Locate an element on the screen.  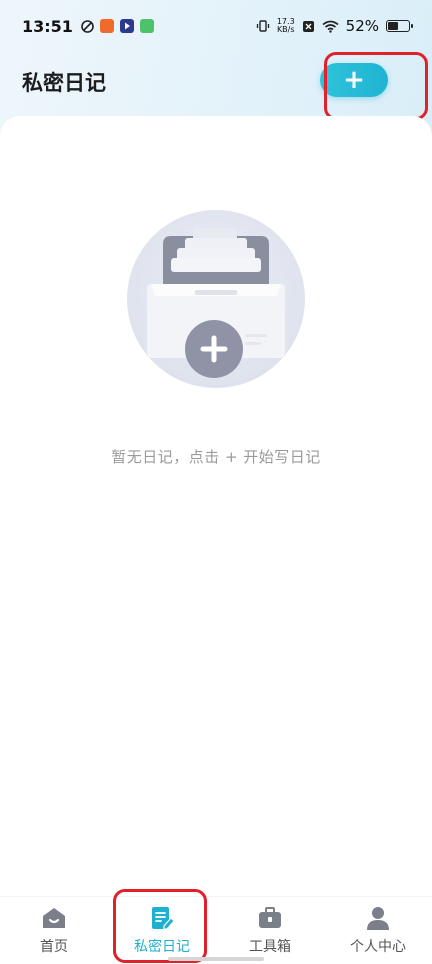
nav-item-profile: 个人中心 is located at coordinates (378, 930).